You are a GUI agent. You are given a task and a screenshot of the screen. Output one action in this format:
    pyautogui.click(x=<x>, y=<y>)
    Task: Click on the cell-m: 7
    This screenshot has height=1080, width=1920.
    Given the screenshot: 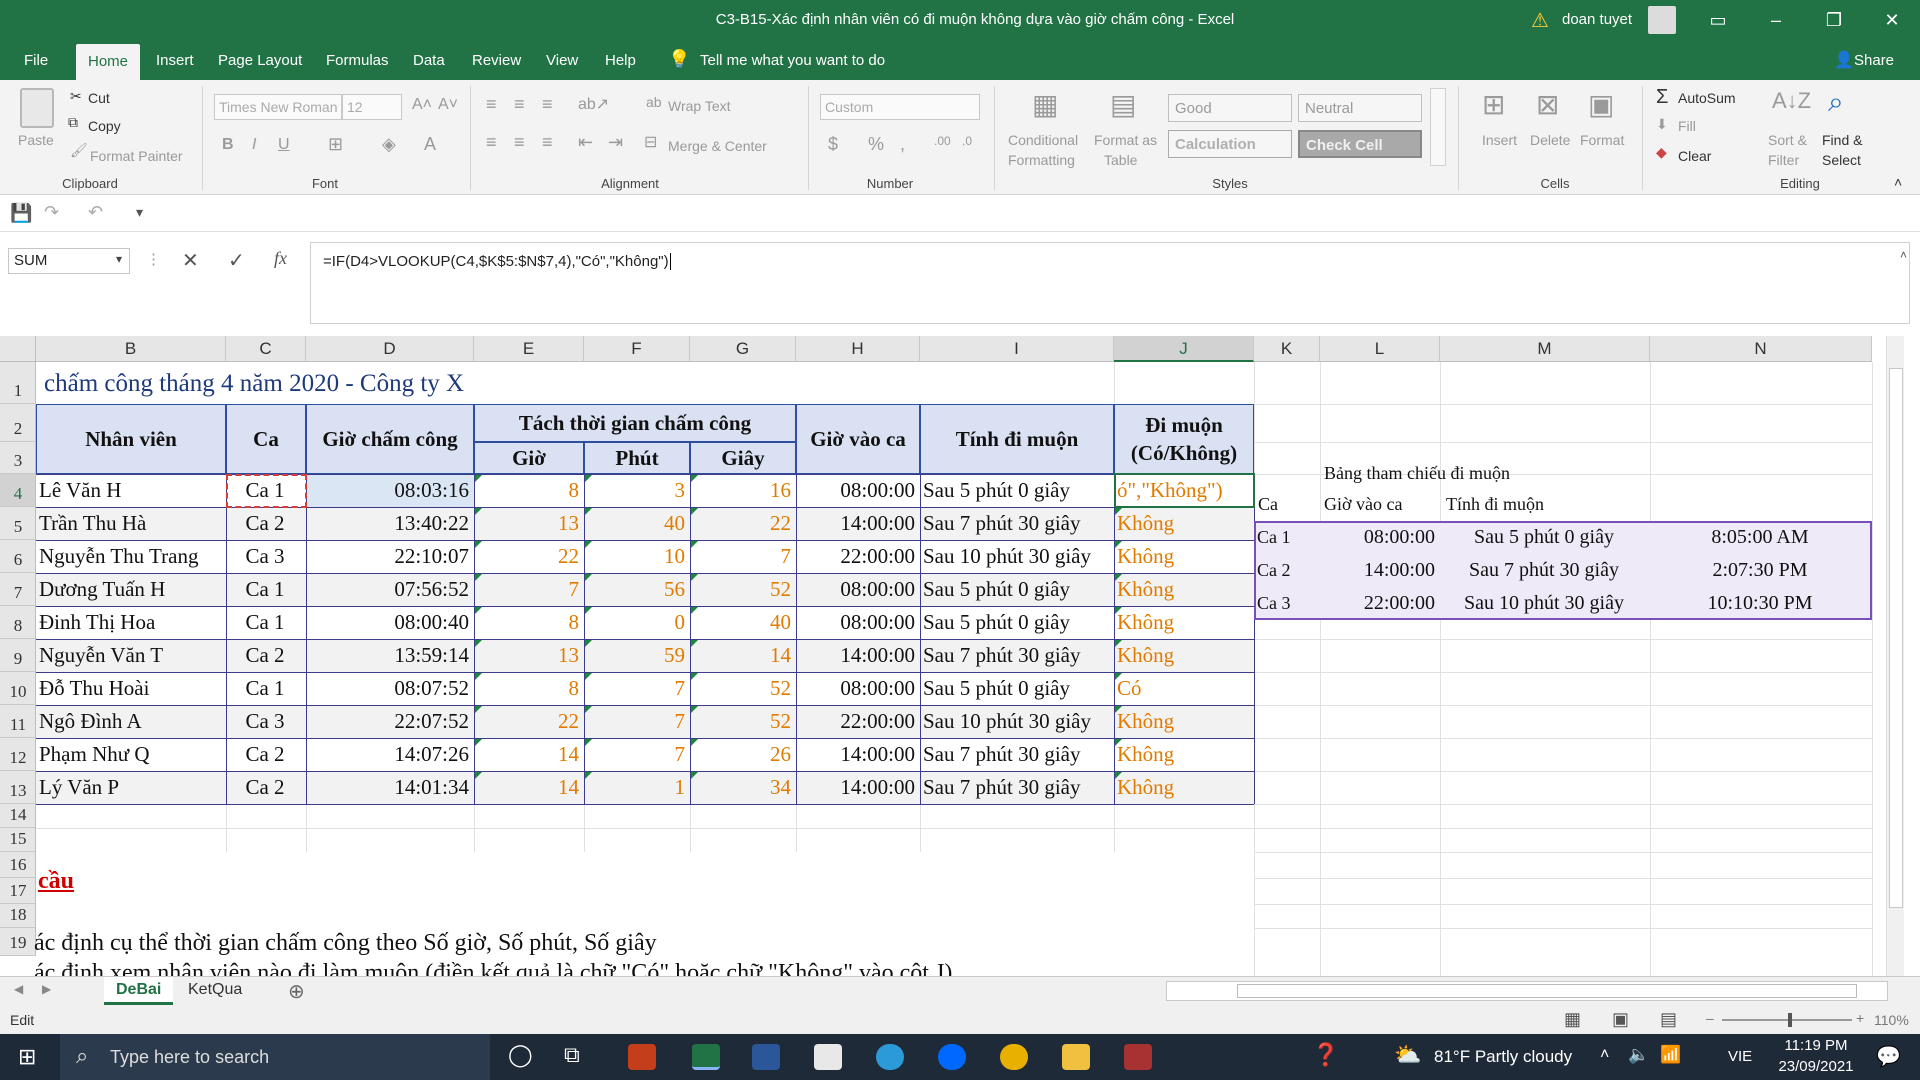 What is the action you would take?
    pyautogui.click(x=636, y=754)
    